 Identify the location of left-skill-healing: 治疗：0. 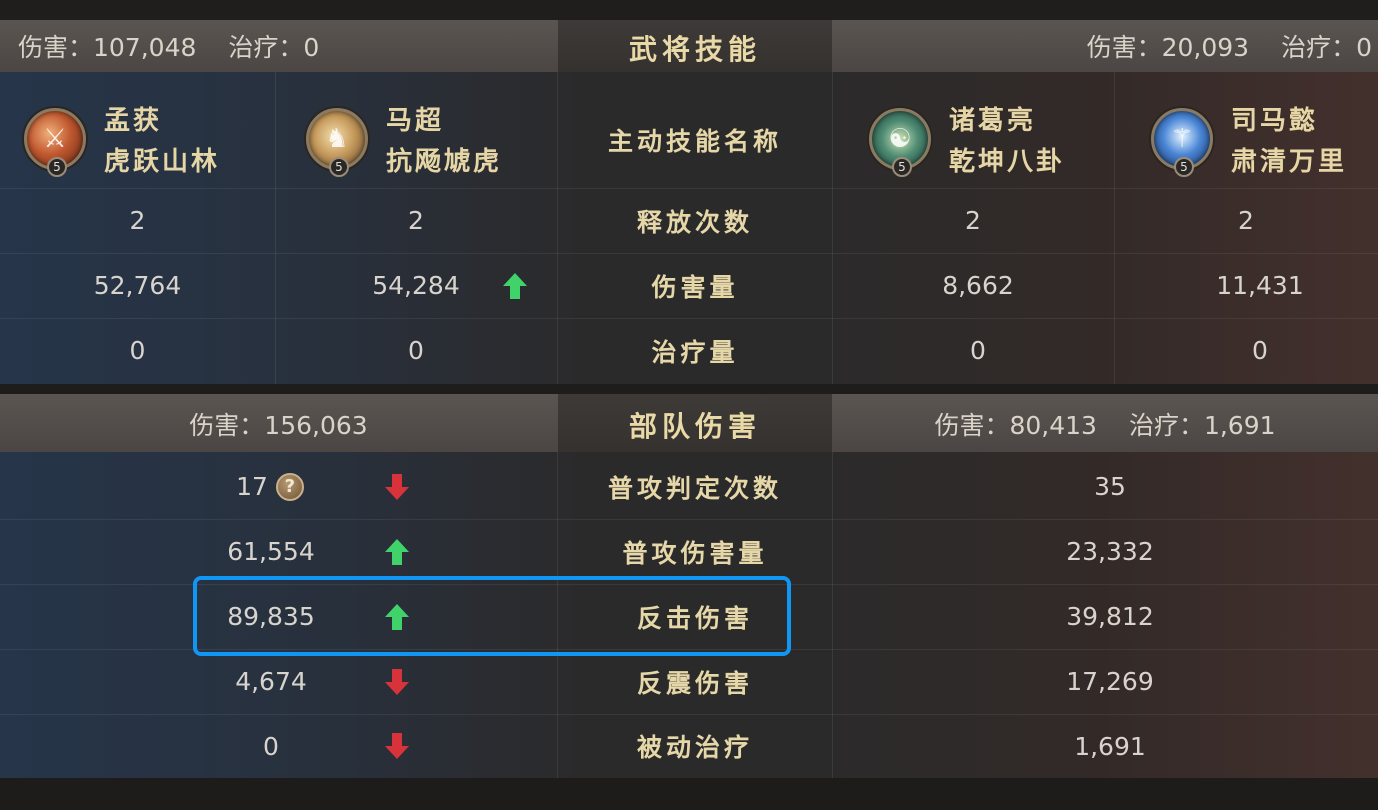
(274, 47).